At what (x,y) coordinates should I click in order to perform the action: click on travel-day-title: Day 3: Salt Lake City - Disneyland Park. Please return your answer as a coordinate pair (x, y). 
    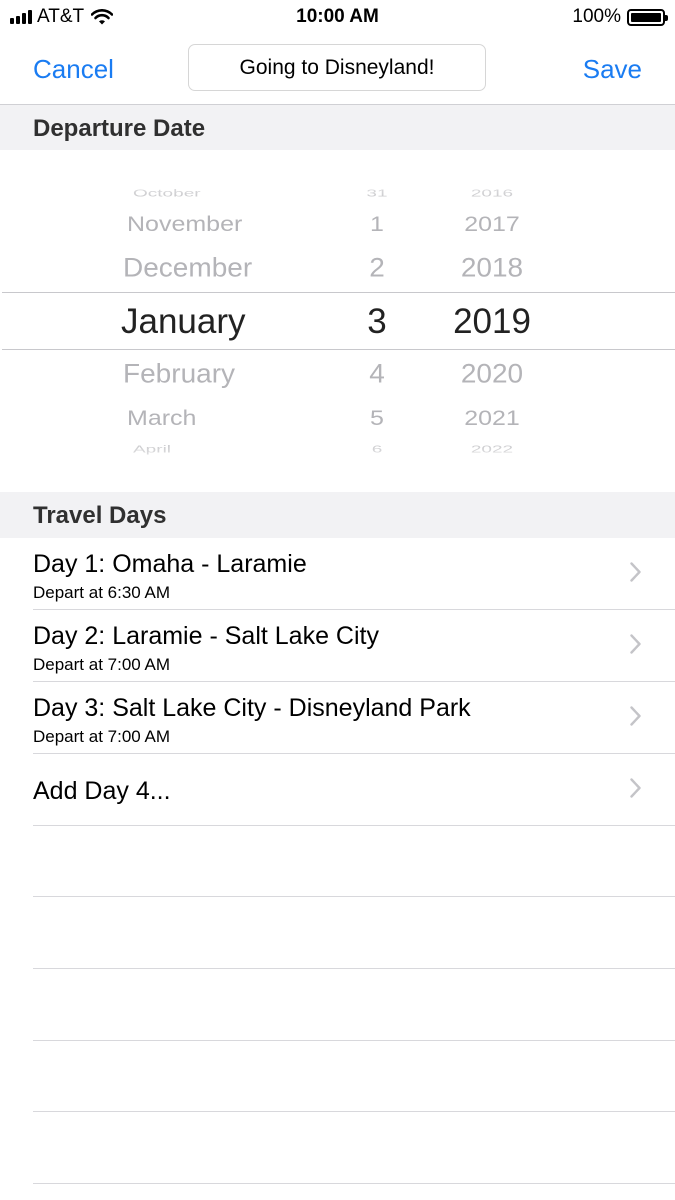
    Looking at the image, I should click on (252, 708).